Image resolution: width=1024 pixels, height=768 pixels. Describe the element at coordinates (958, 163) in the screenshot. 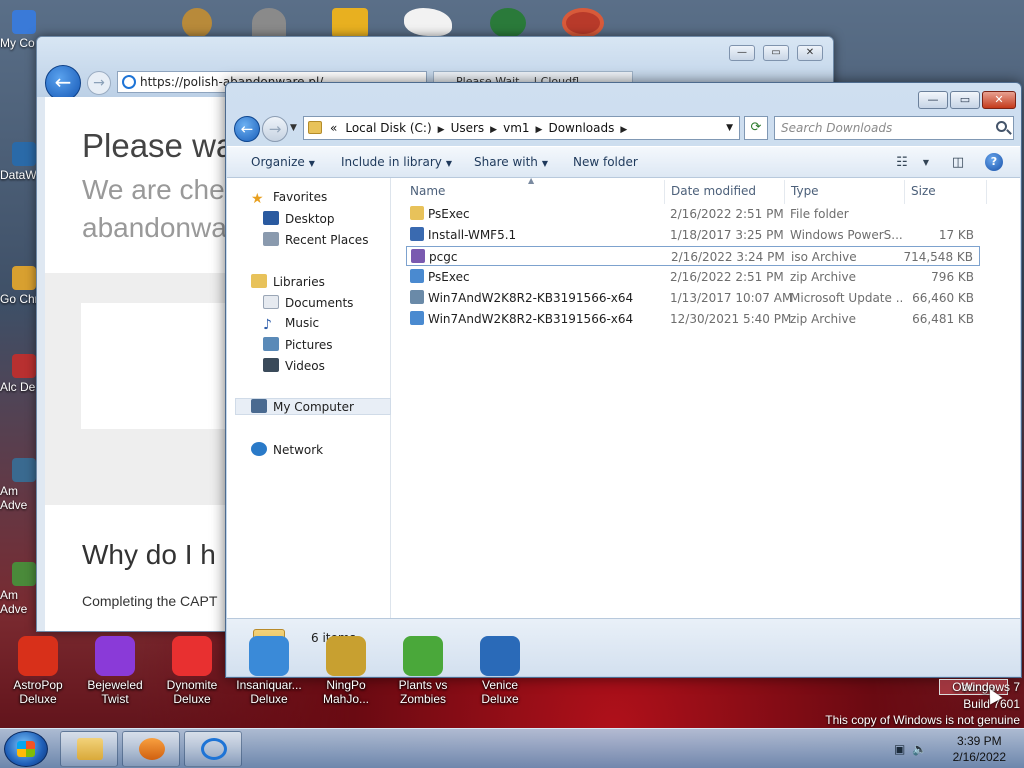

I see `preview-pane-icon: ◫` at that location.